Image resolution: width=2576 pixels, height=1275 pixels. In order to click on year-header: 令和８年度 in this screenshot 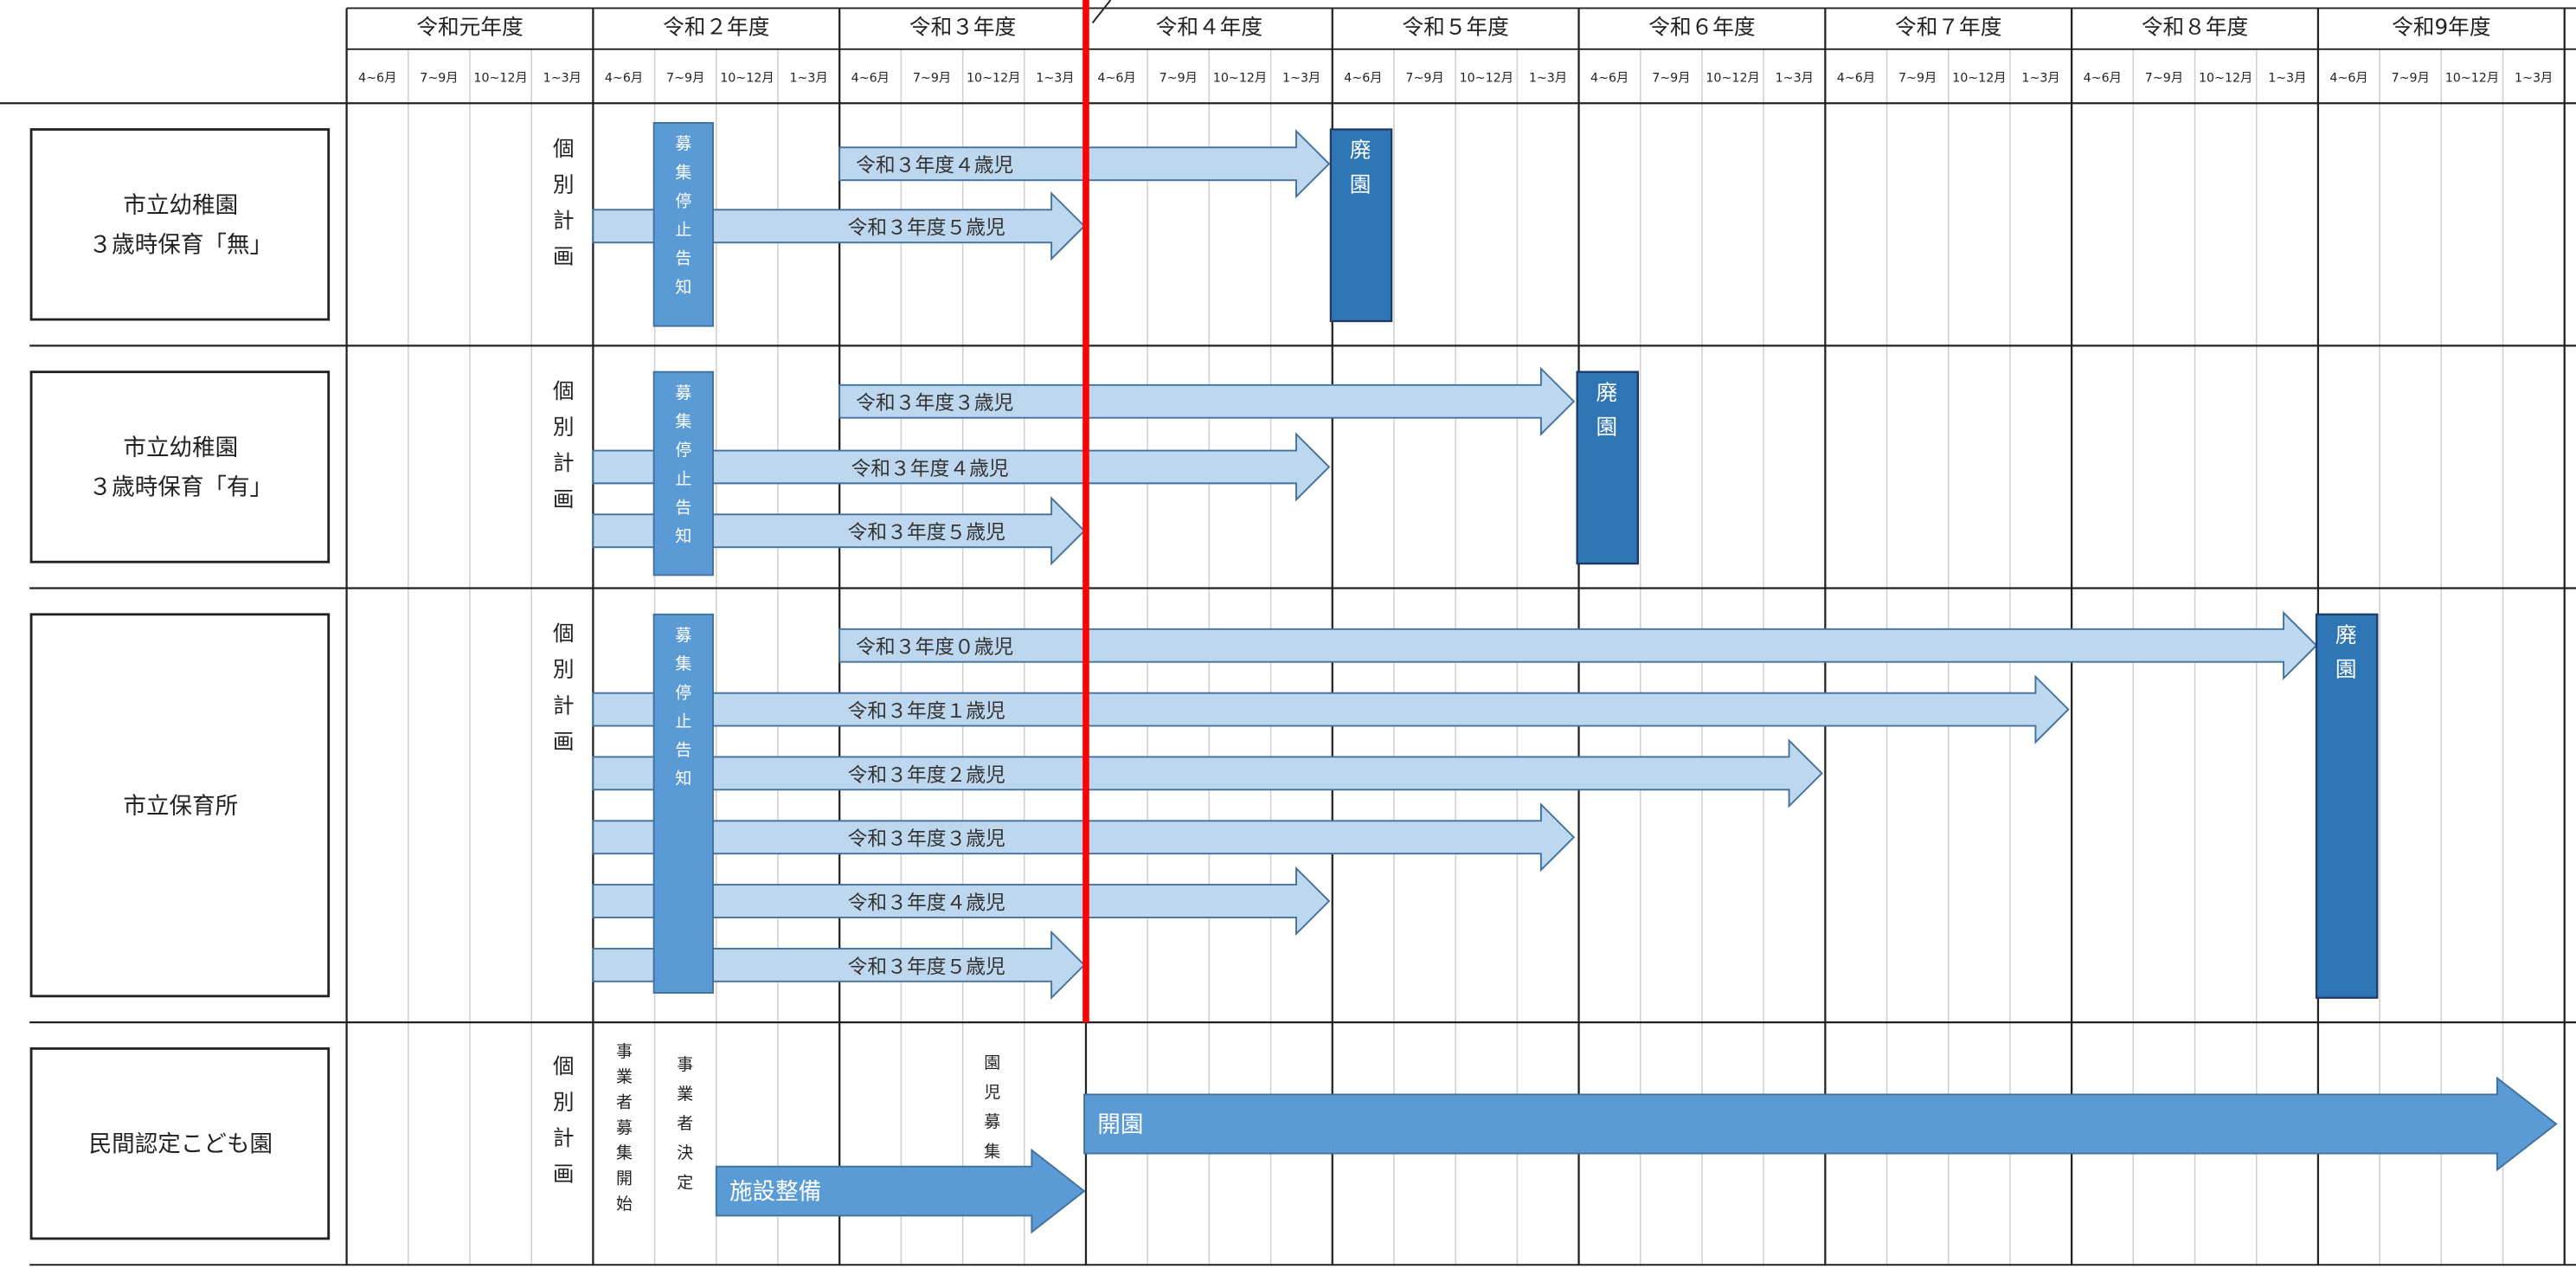, I will do `click(2195, 27)`.